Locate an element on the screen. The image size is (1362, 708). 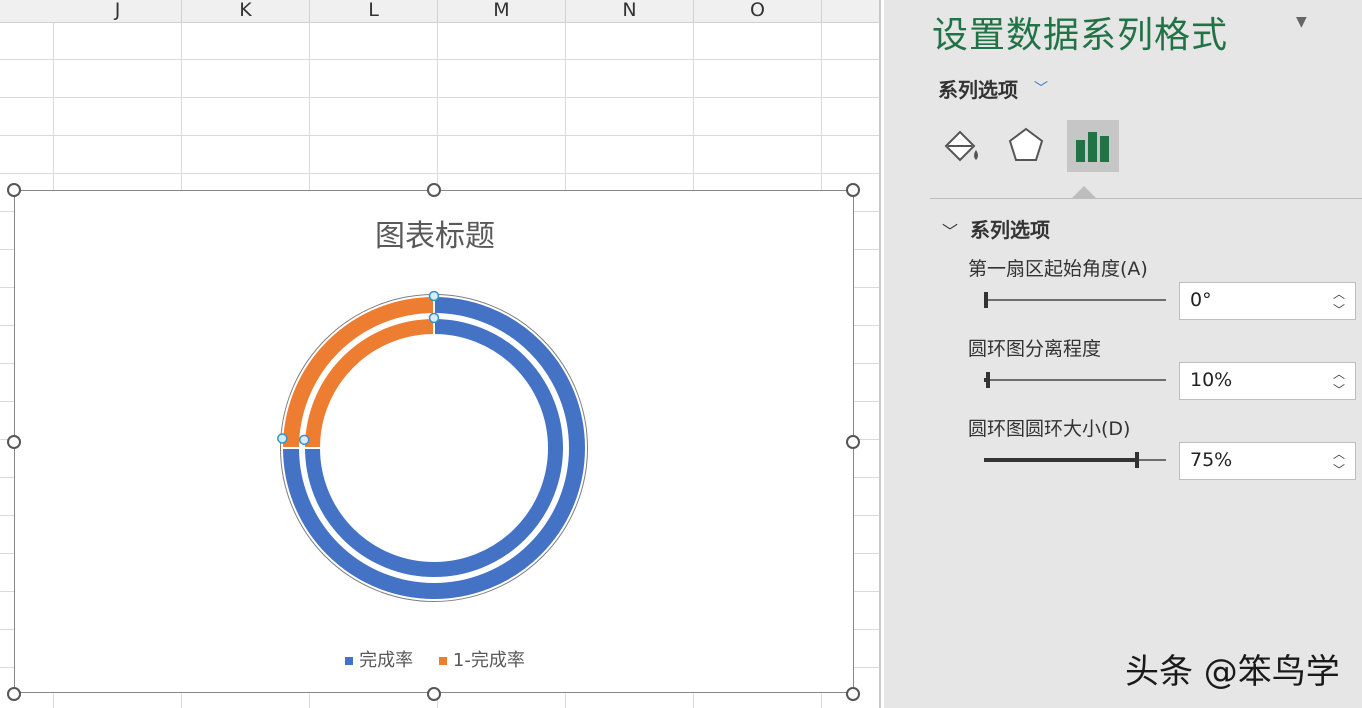
series-options-tab is located at coordinates (1093, 146).